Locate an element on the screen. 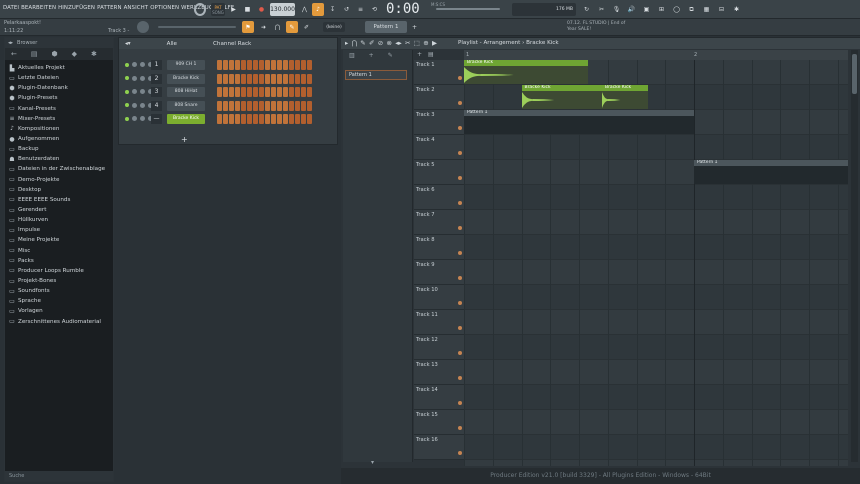  channel-name-button: Bracke Kick is located at coordinates (186, 78).